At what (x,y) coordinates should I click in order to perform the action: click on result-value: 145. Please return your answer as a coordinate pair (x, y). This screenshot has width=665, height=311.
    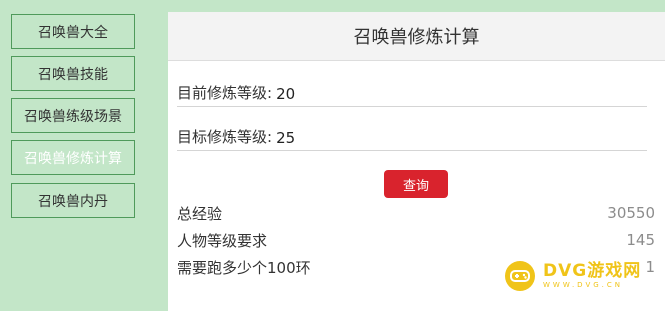
    Looking at the image, I should click on (640, 240).